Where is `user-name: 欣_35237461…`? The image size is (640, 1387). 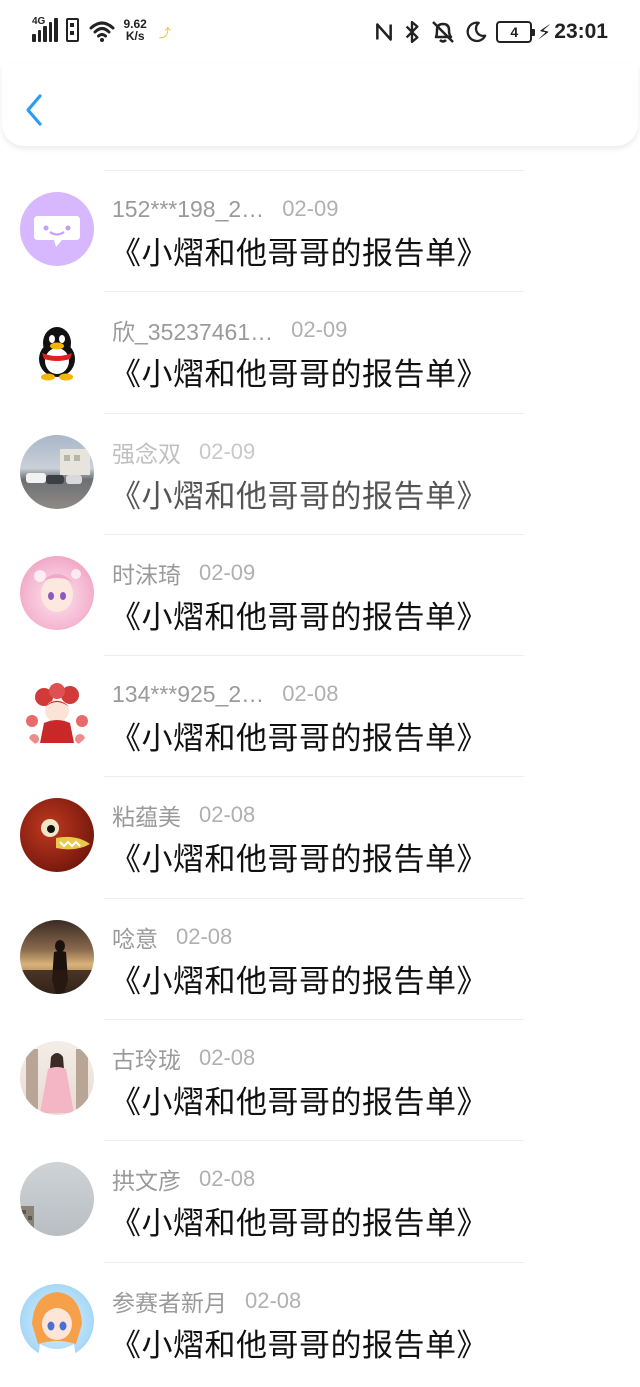 user-name: 欣_35237461… is located at coordinates (193, 332).